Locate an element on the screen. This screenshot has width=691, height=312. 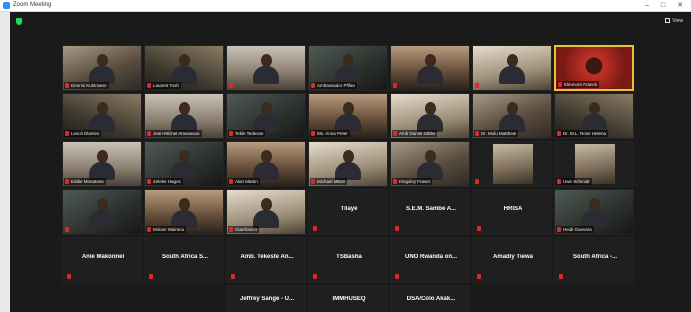
participant-tile: Laurent Tosh is located at coordinates (184, 68).